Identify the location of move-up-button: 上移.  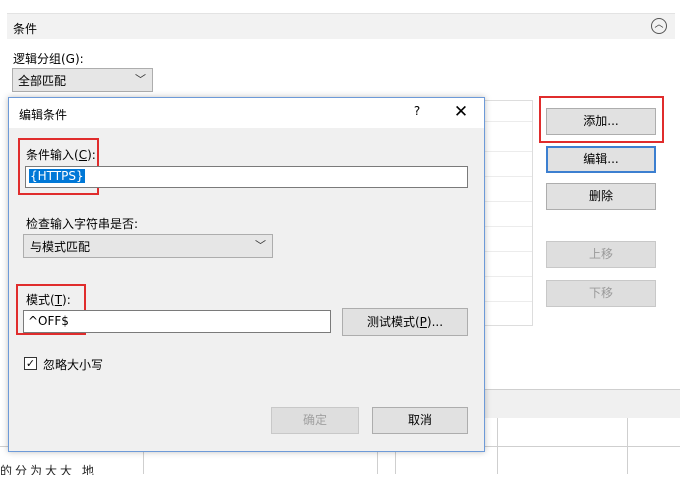
(601, 254).